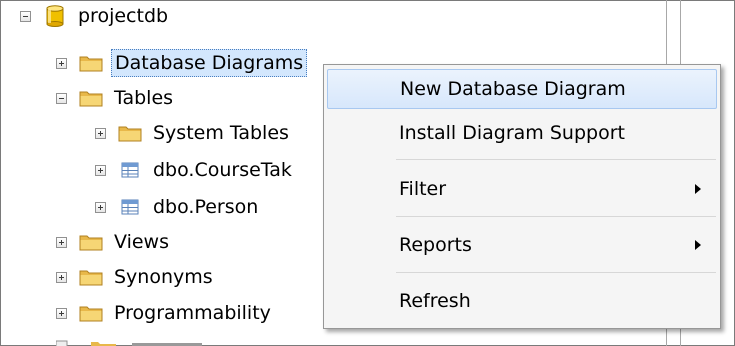  Describe the element at coordinates (222, 170) in the screenshot. I see `tree-node-label: dbo.CourseTak` at that location.